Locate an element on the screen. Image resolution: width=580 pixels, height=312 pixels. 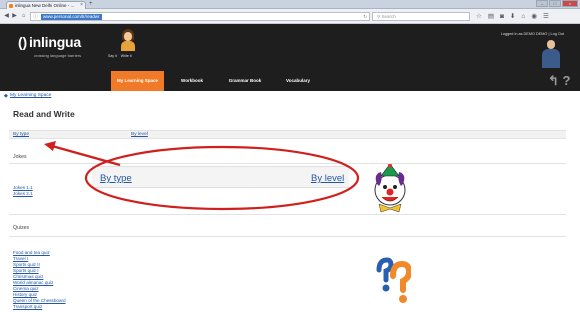
window-controls: – □ × is located at coordinates (557, 3).